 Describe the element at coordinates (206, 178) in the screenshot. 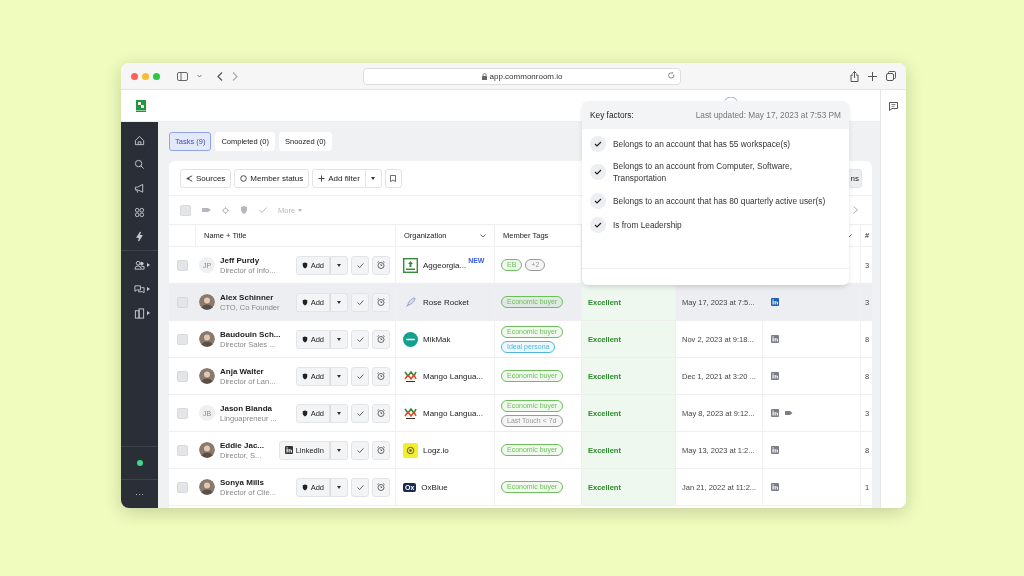

I see `filter-button: Sources` at that location.